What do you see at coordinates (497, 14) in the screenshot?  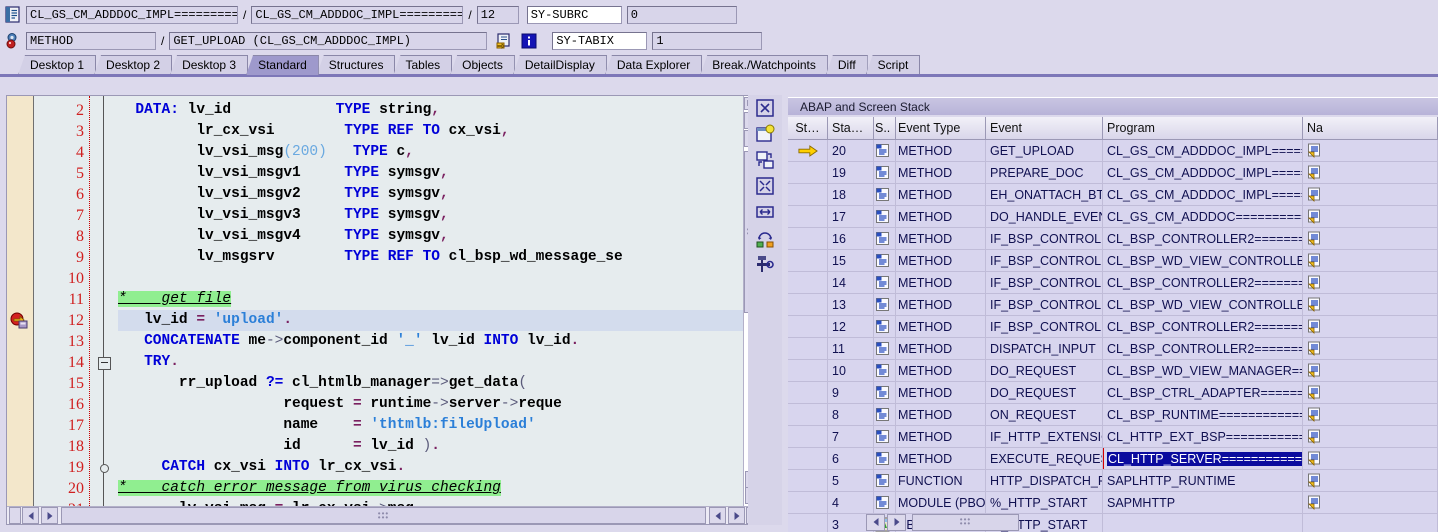 I see `line-number-field: 12` at bounding box center [497, 14].